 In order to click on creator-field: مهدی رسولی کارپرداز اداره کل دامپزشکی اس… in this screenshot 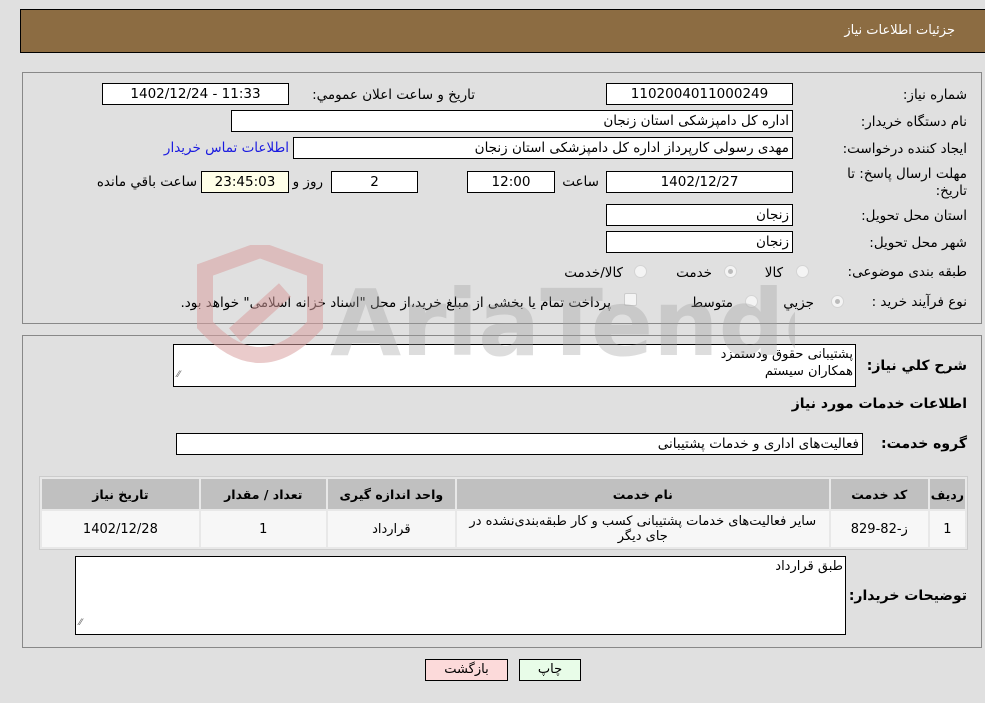, I will do `click(543, 148)`.